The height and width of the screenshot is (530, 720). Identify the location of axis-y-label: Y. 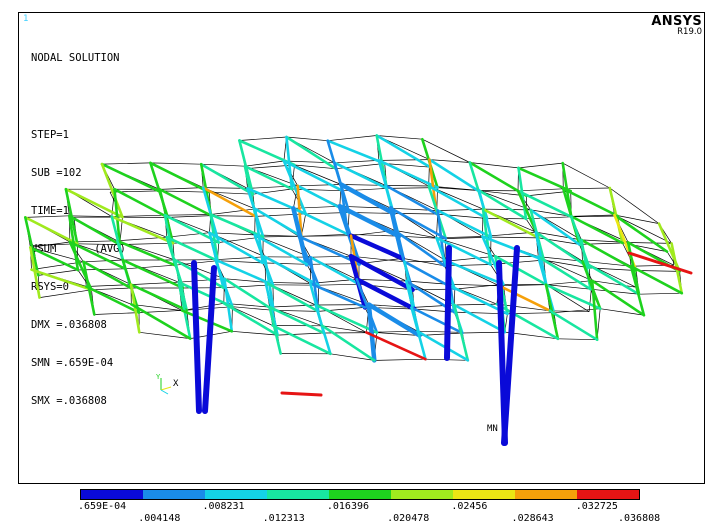
(158, 377).